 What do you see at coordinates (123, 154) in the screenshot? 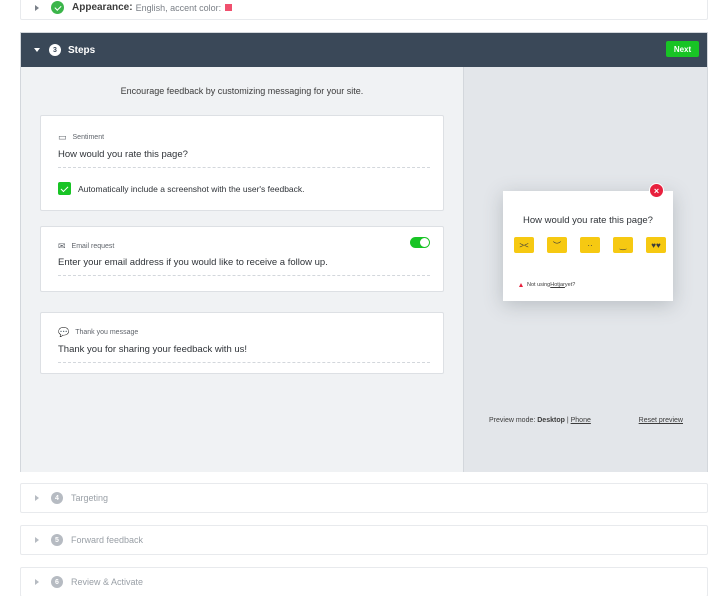
I see `sentiment-question: How would you rate this page?` at bounding box center [123, 154].